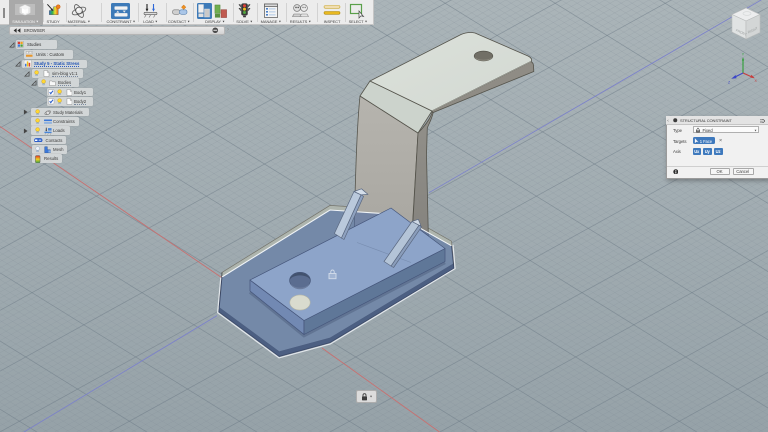  What do you see at coordinates (743, 55) in the screenshot?
I see `svg-text: Y` at bounding box center [743, 55].